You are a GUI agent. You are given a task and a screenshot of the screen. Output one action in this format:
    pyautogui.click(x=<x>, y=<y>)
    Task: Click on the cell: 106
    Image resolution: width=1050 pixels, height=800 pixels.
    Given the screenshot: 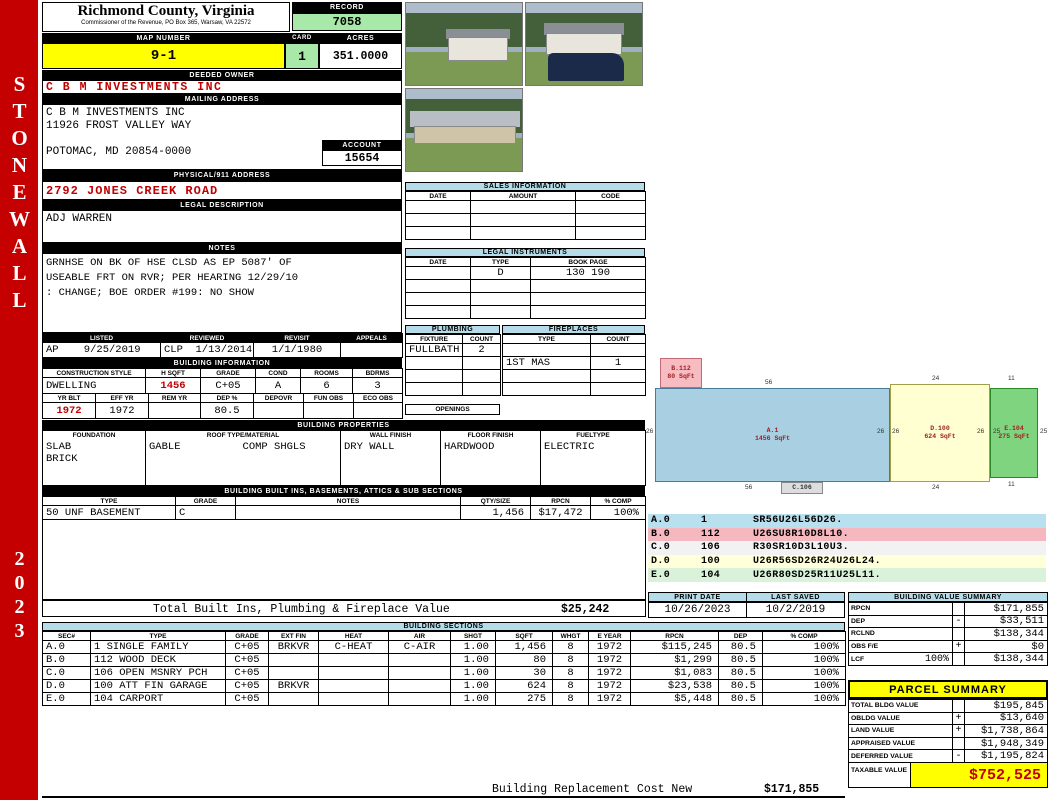 What is the action you would take?
    pyautogui.click(x=711, y=548)
    